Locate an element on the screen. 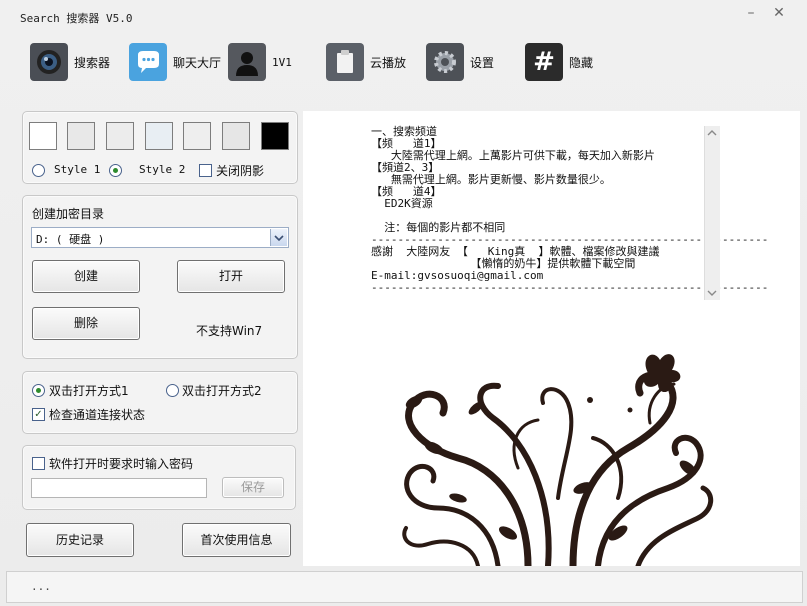 This screenshot has width=807, height=606. first-use-info-button: 首次使用信息 is located at coordinates (236, 540).